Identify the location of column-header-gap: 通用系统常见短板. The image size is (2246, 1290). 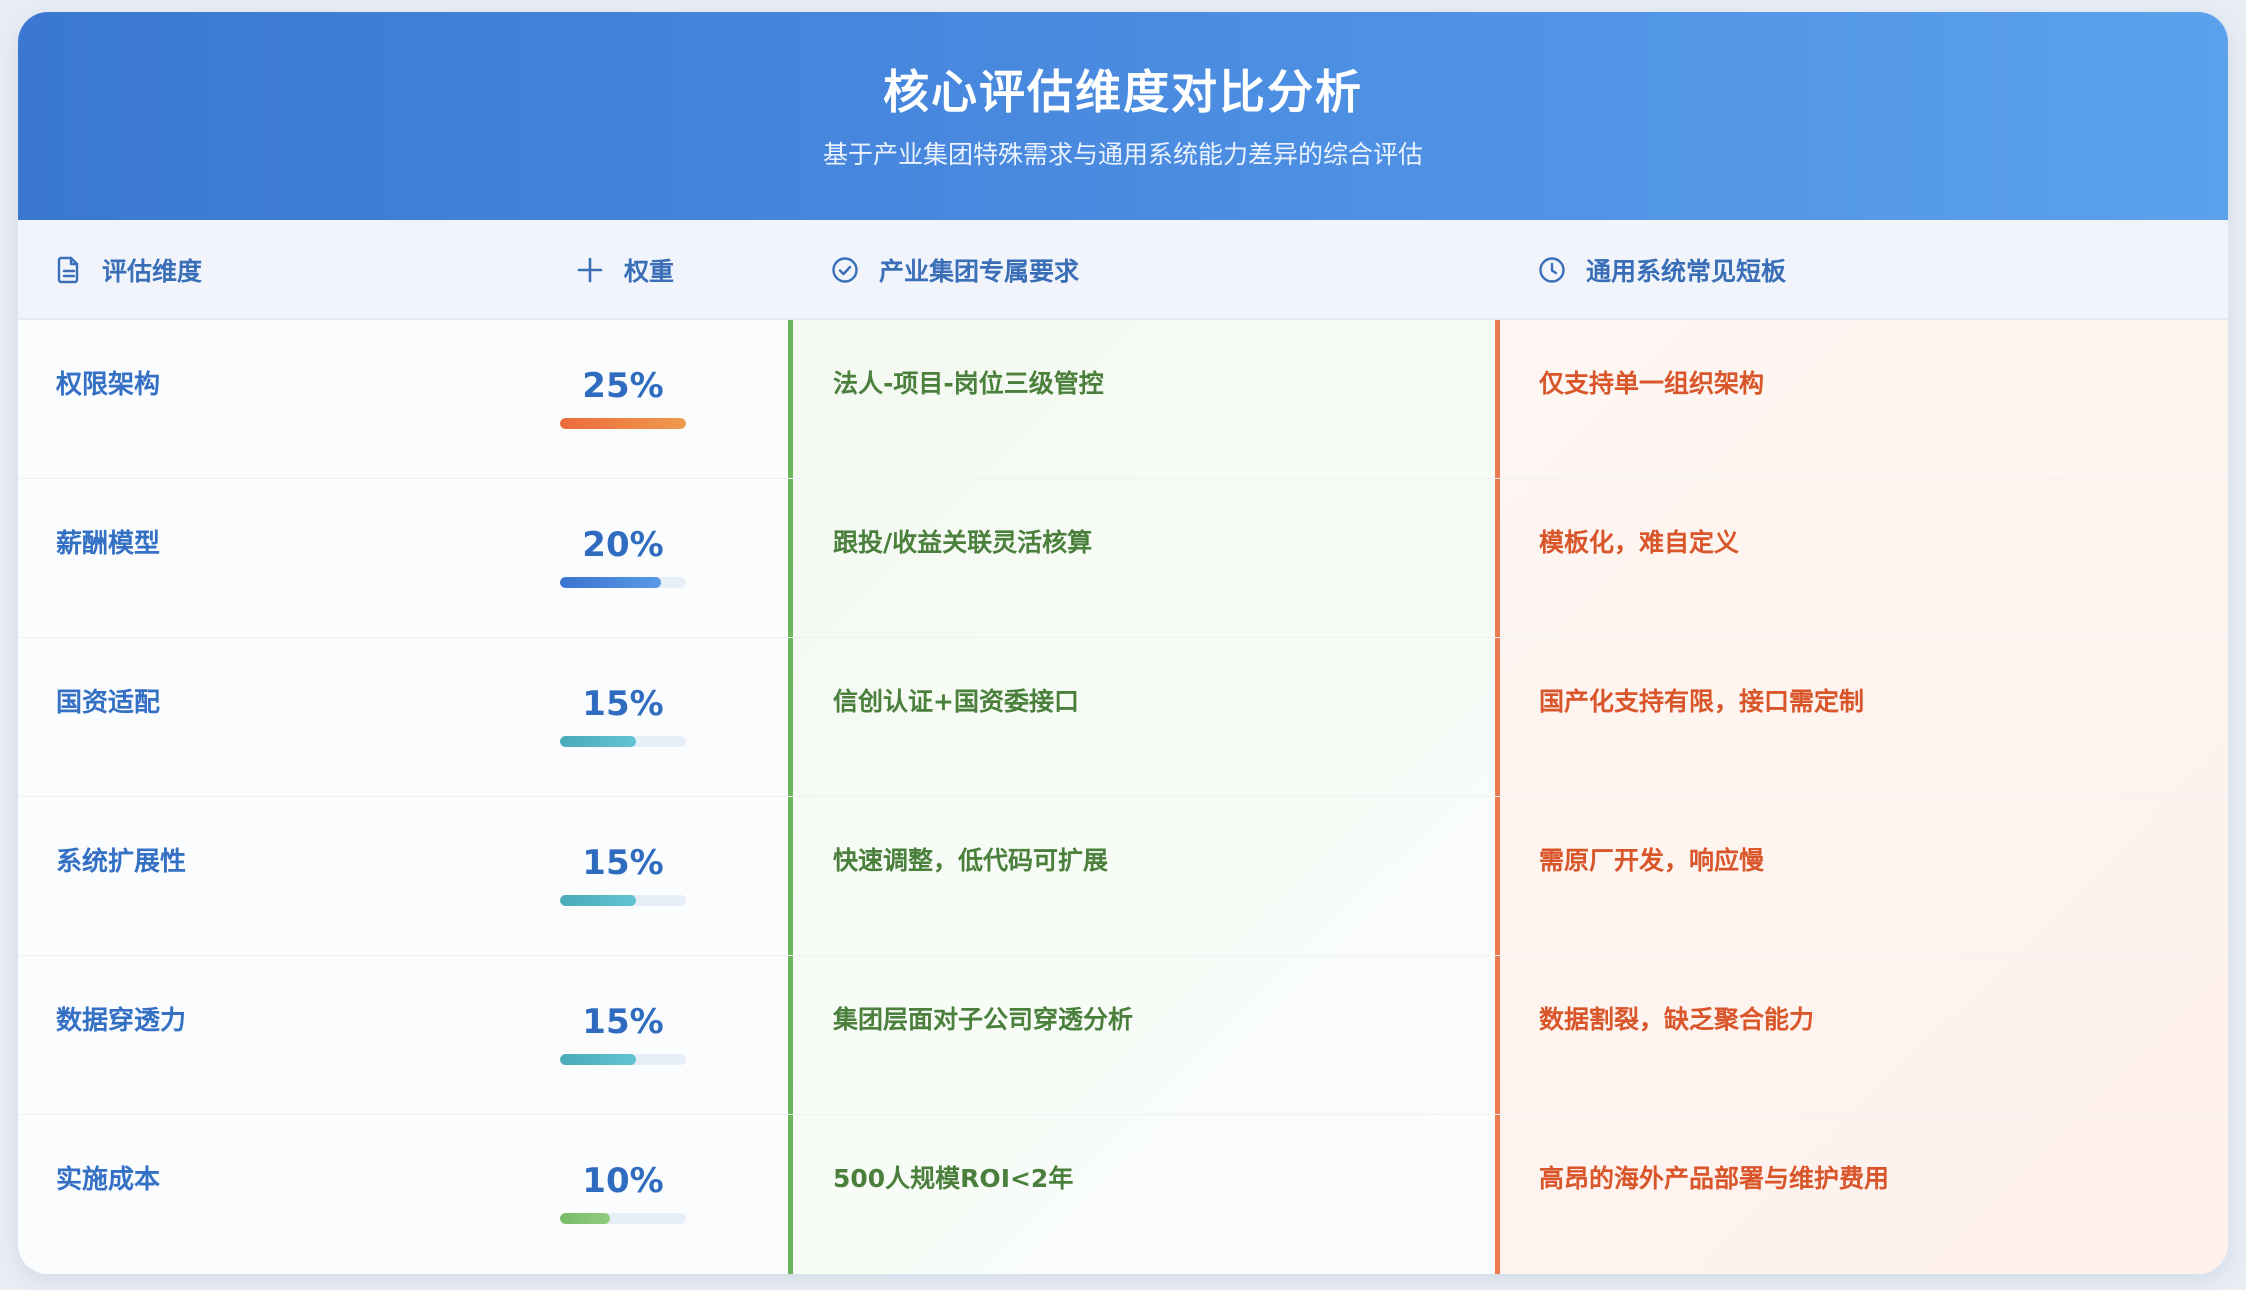
(1662, 270).